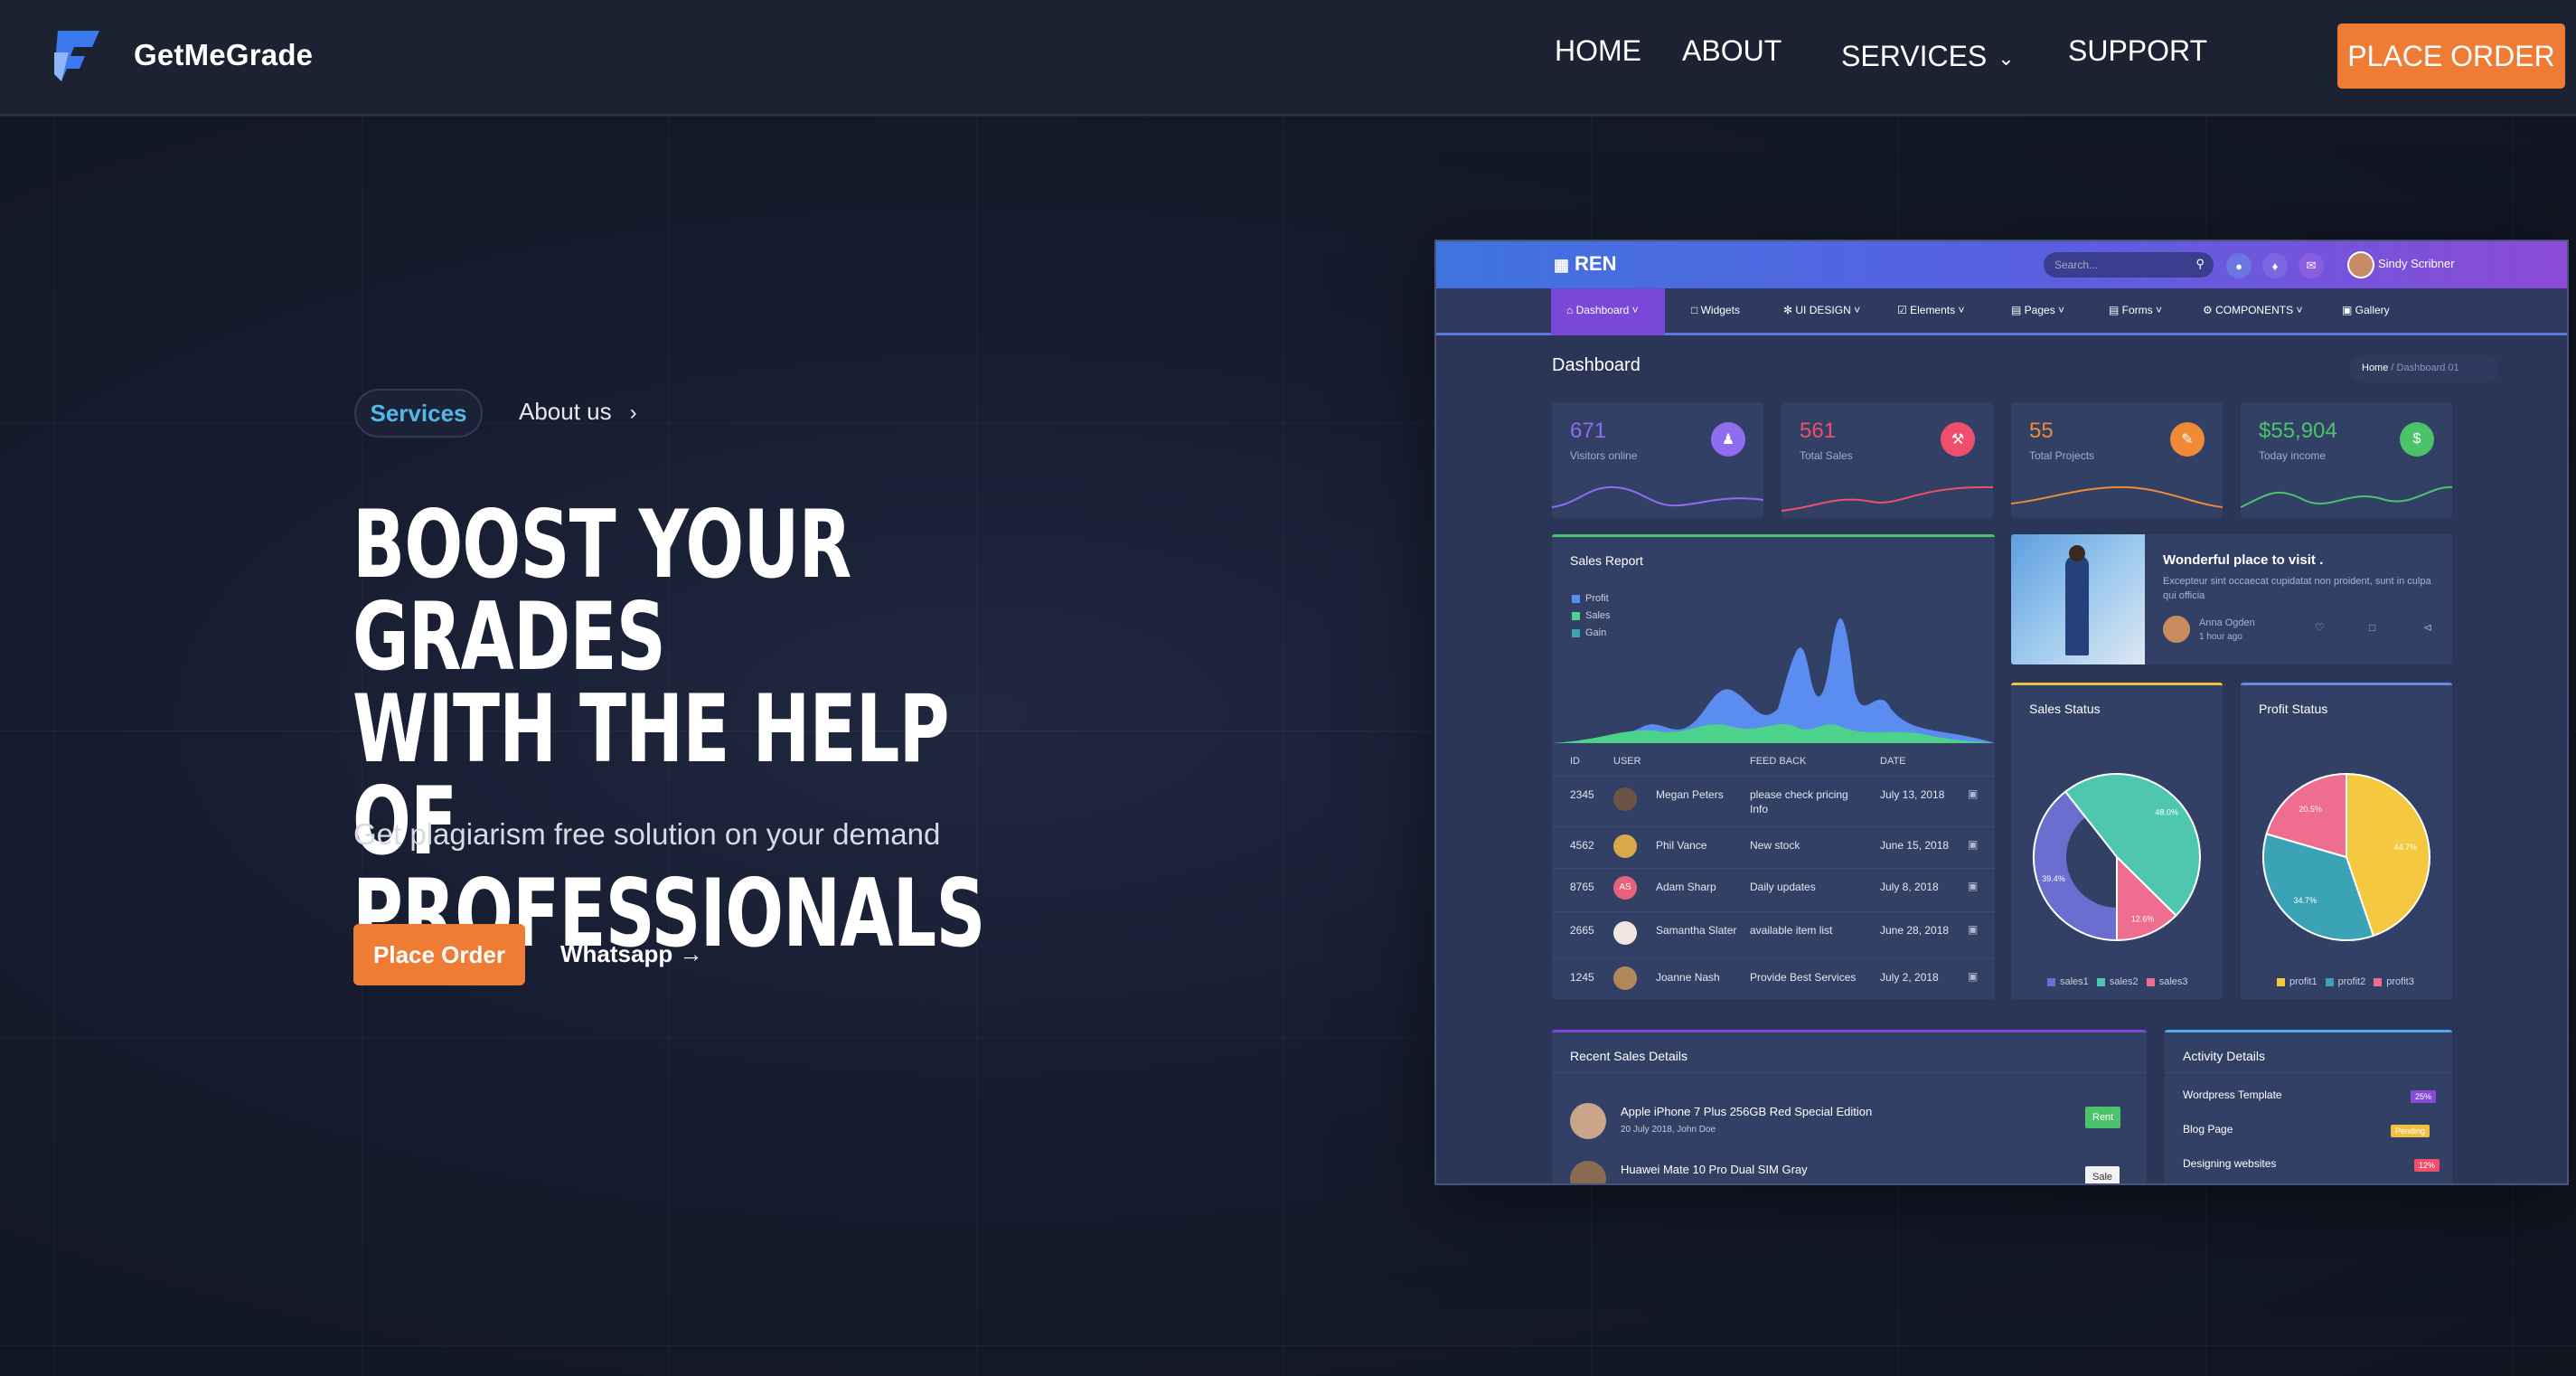 Image resolution: width=2576 pixels, height=1376 pixels. Describe the element at coordinates (1681, 845) in the screenshot. I see `cell-user: Phil Vance` at that location.